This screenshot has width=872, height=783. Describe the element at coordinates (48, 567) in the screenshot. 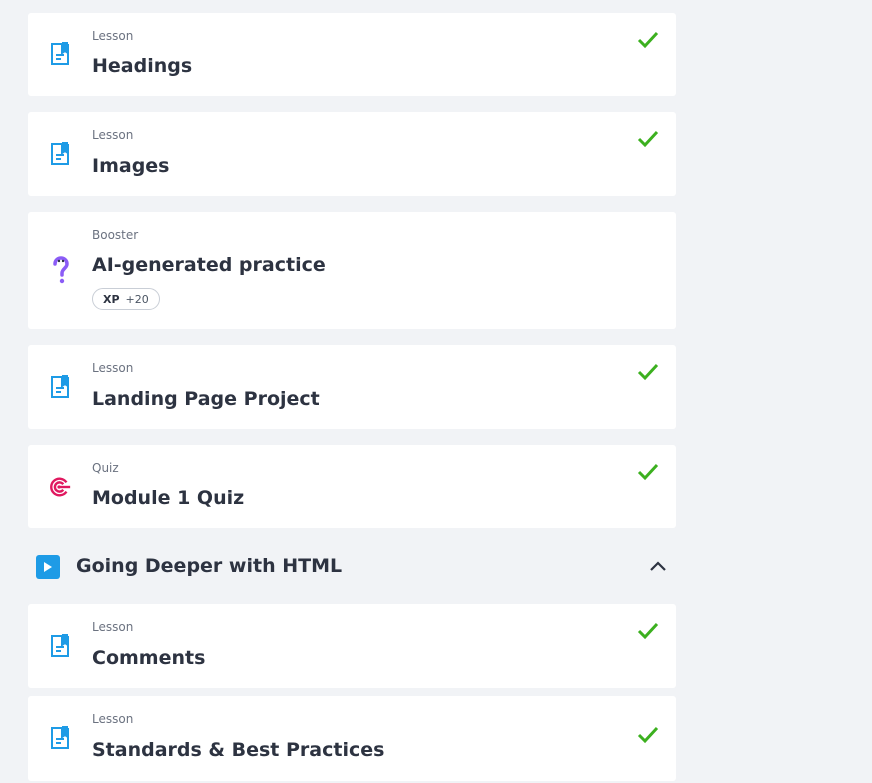

I see `play-icon` at that location.